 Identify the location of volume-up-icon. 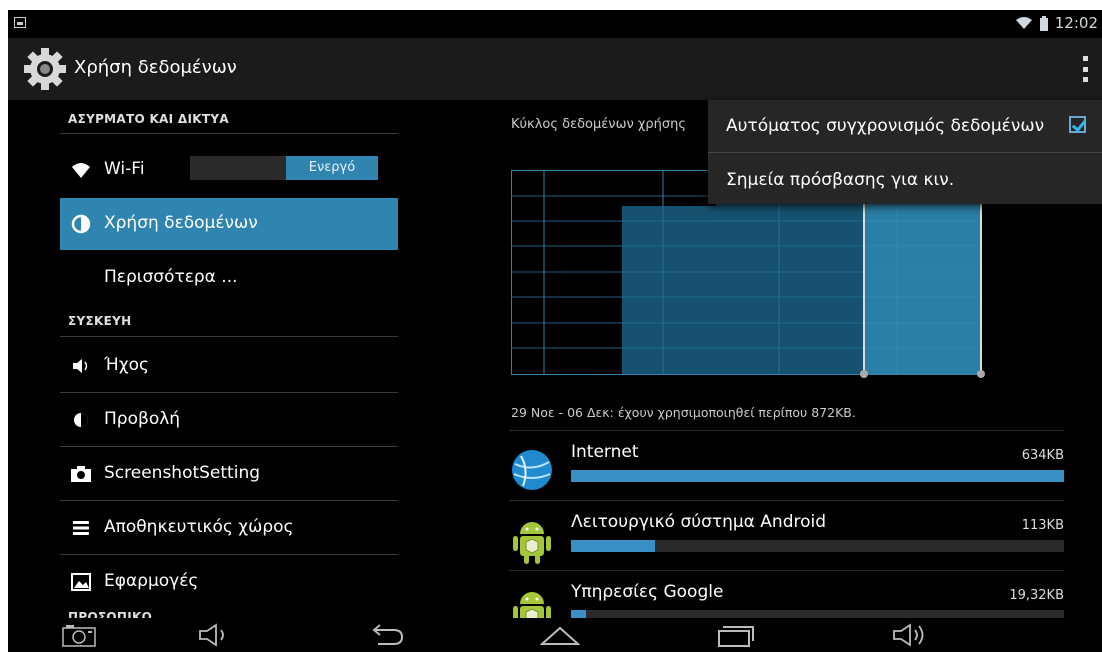
(910, 635).